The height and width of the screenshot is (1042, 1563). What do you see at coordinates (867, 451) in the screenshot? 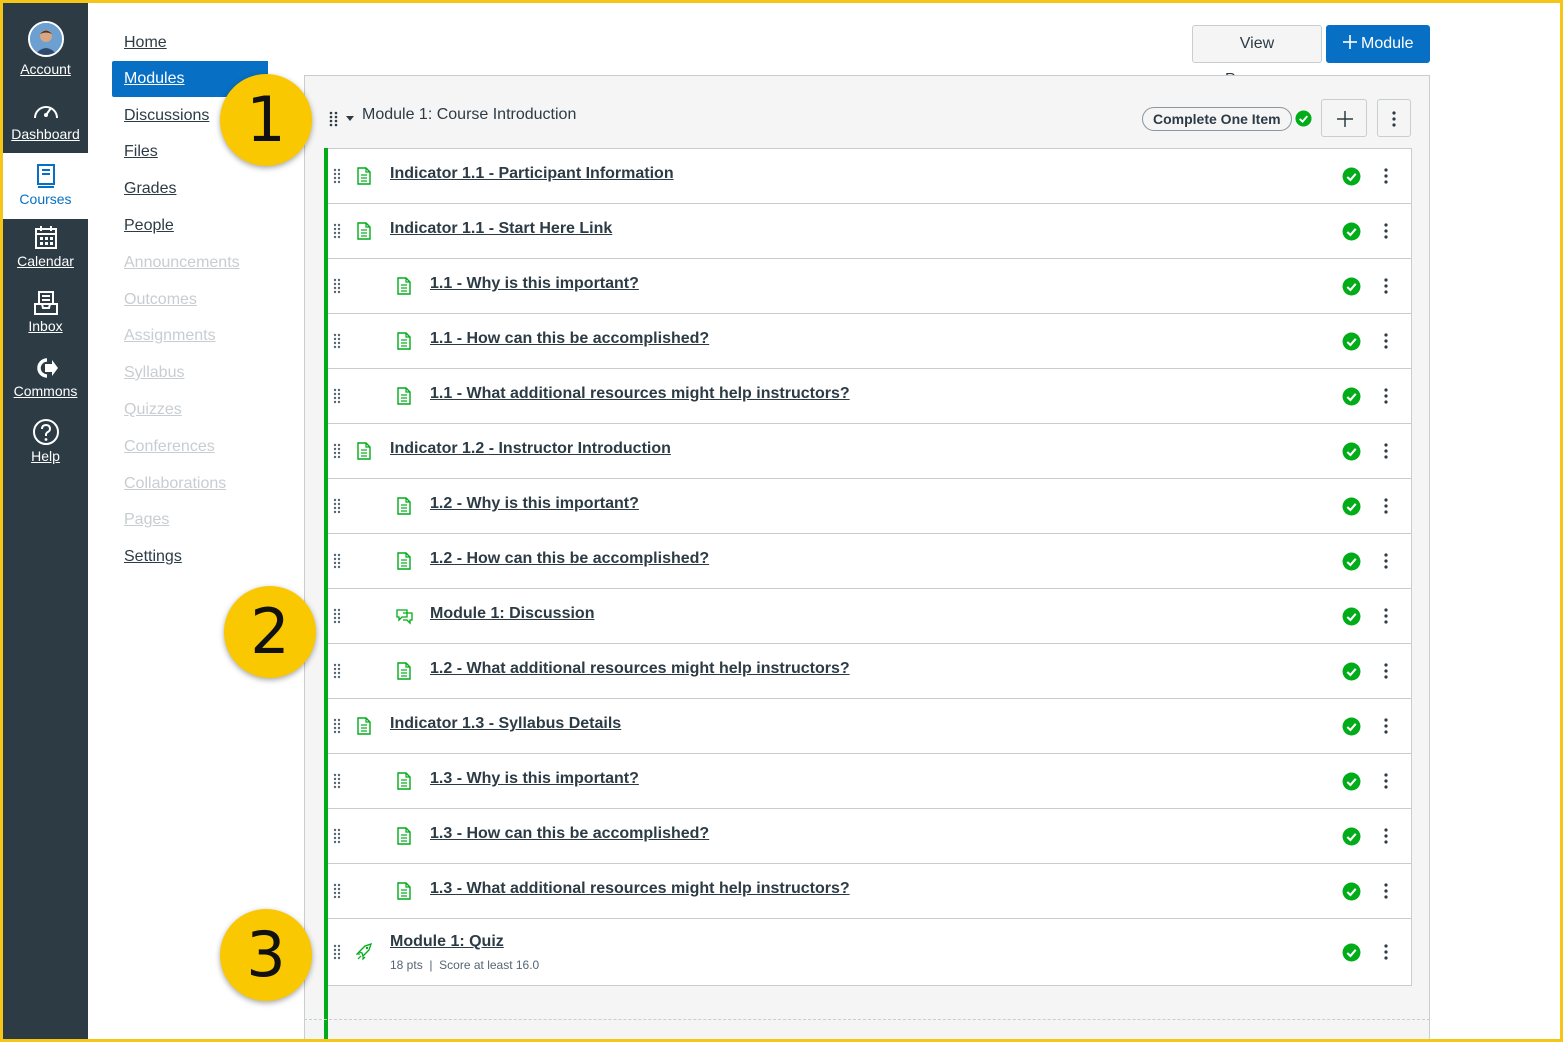
I see `module-item-row: Indicator 1.2 - Instructor Introduction` at bounding box center [867, 451].